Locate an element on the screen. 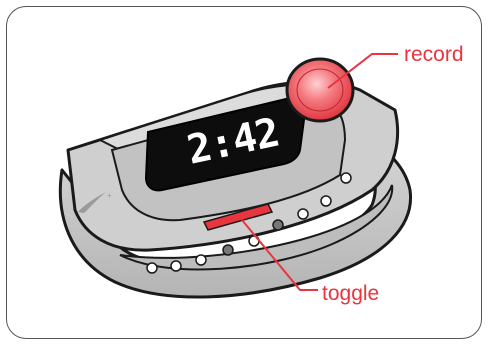 Image resolution: width=489 pixels, height=346 pixels. record-label: record is located at coordinates (434, 54).